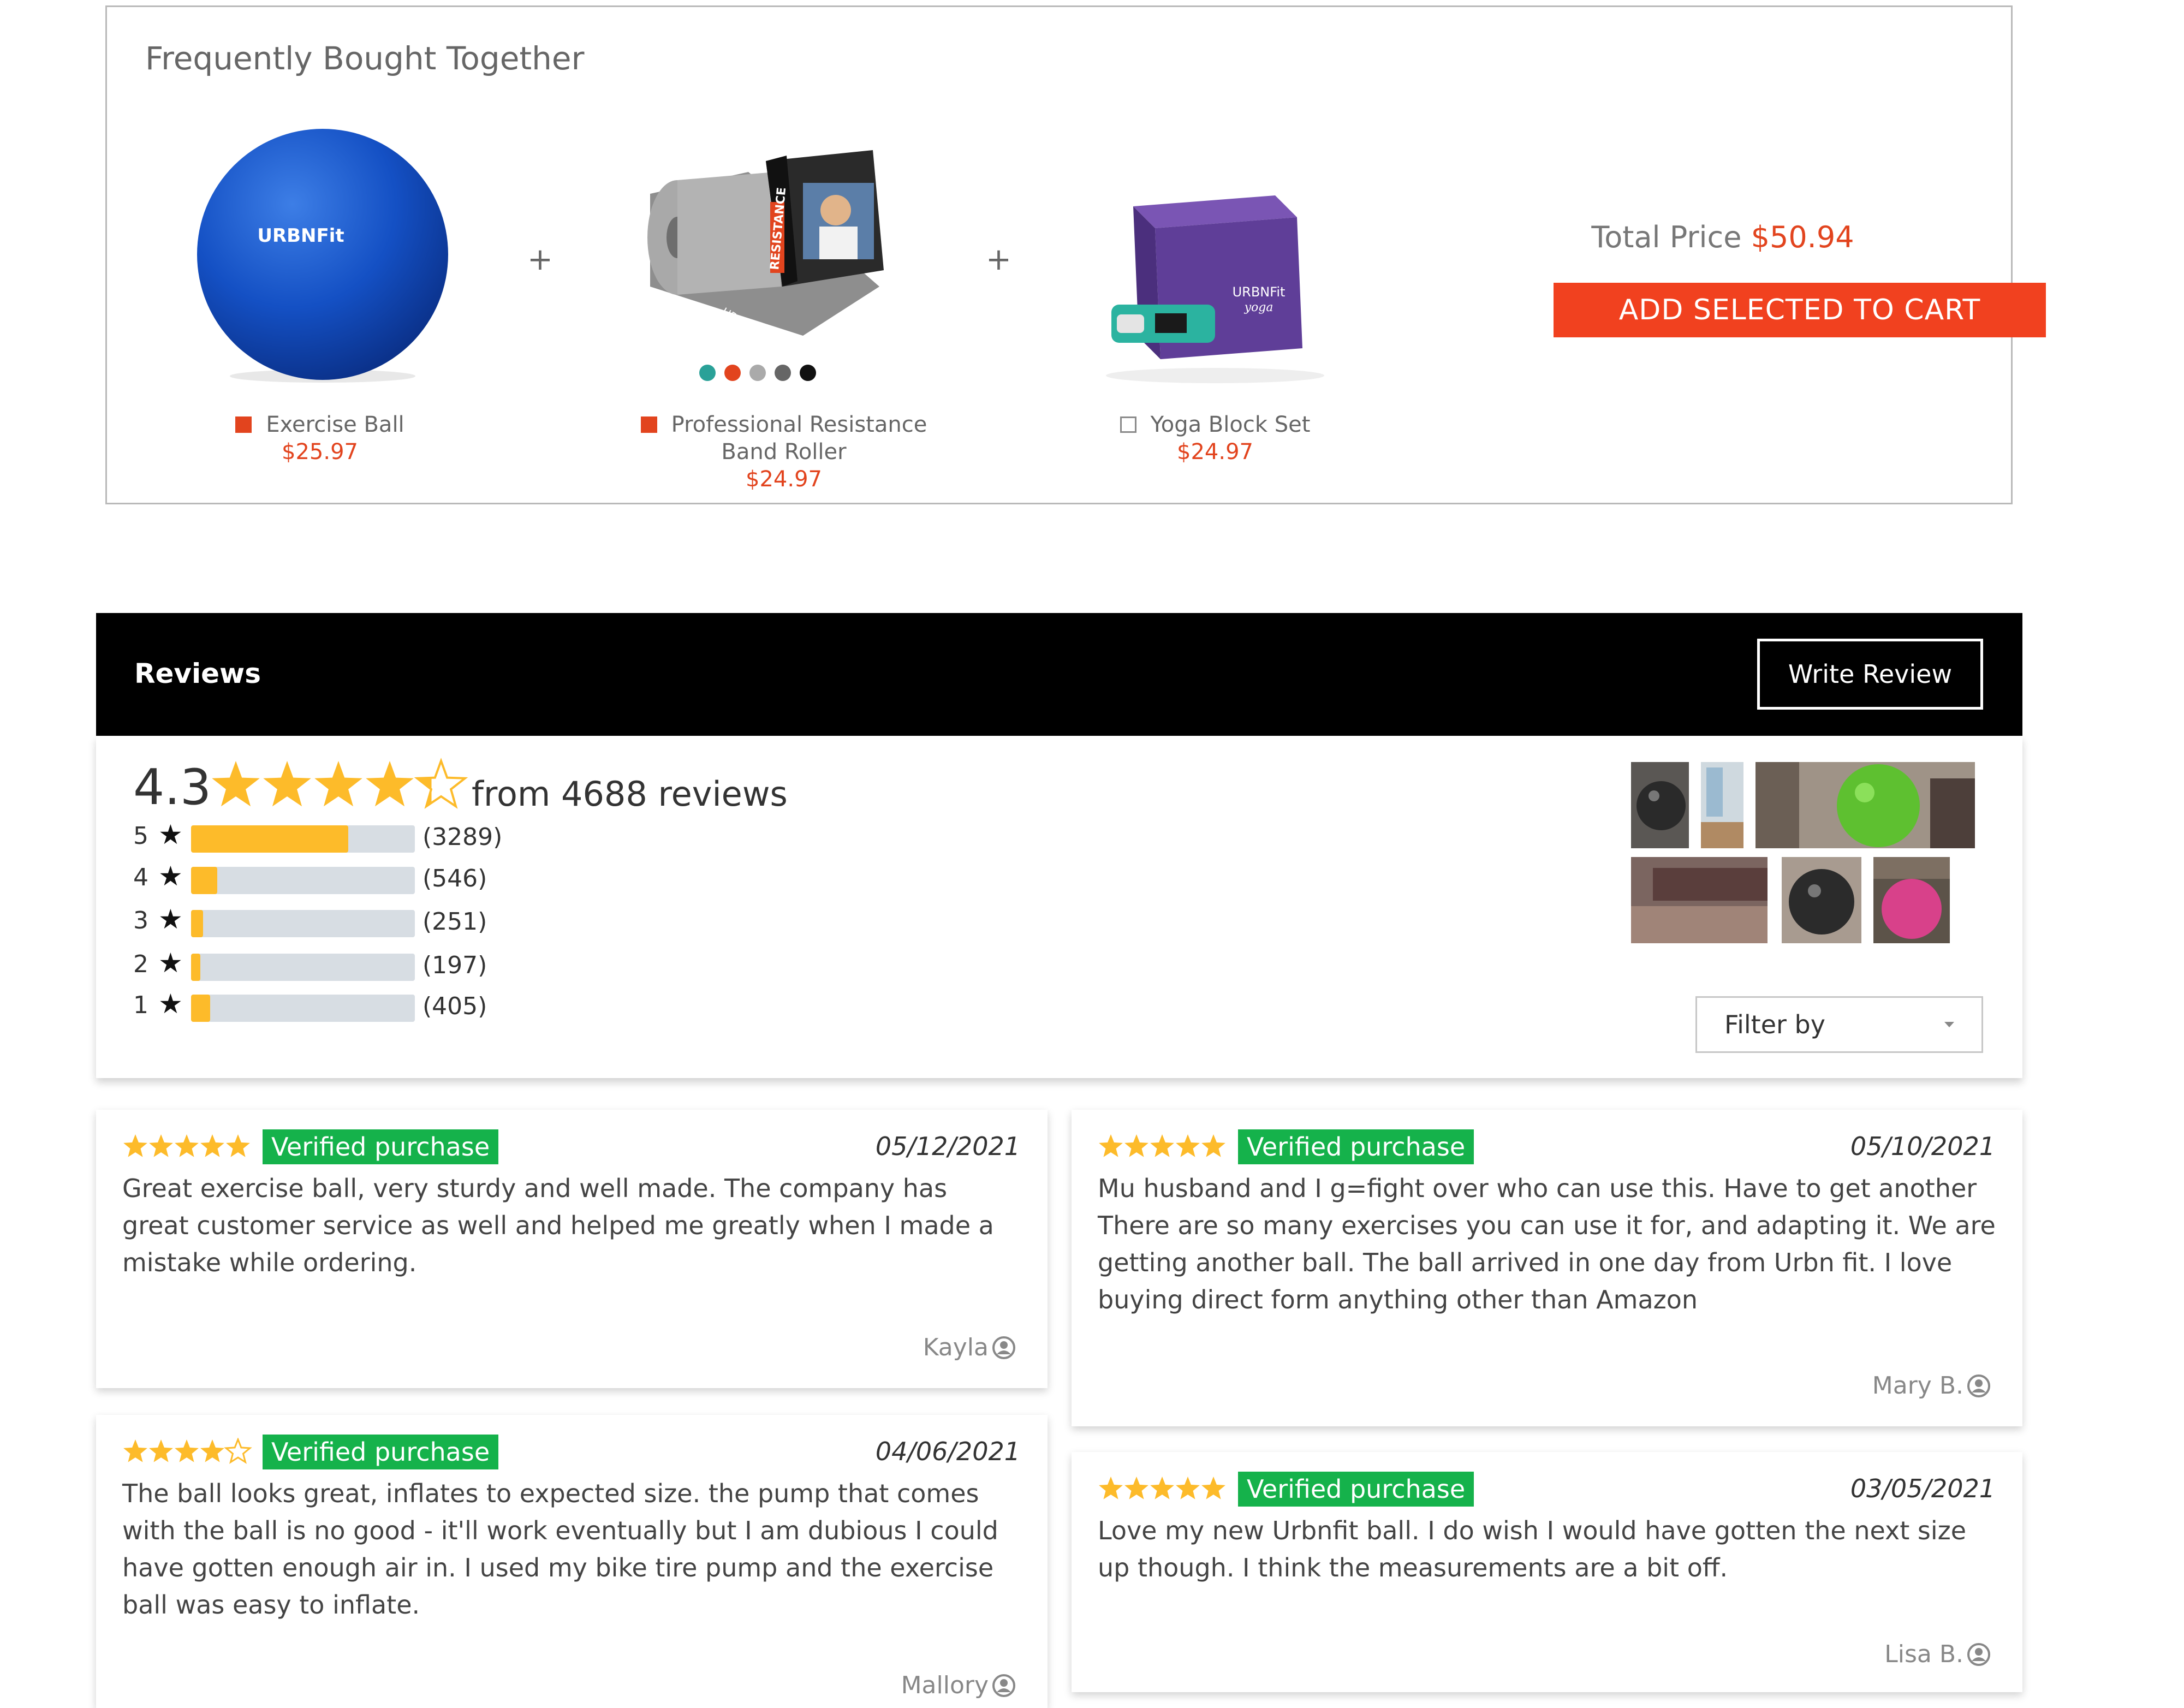 The image size is (2184, 1708). I want to click on add-selected-to-cart-button: ADD SELECTED TO CART, so click(1800, 310).